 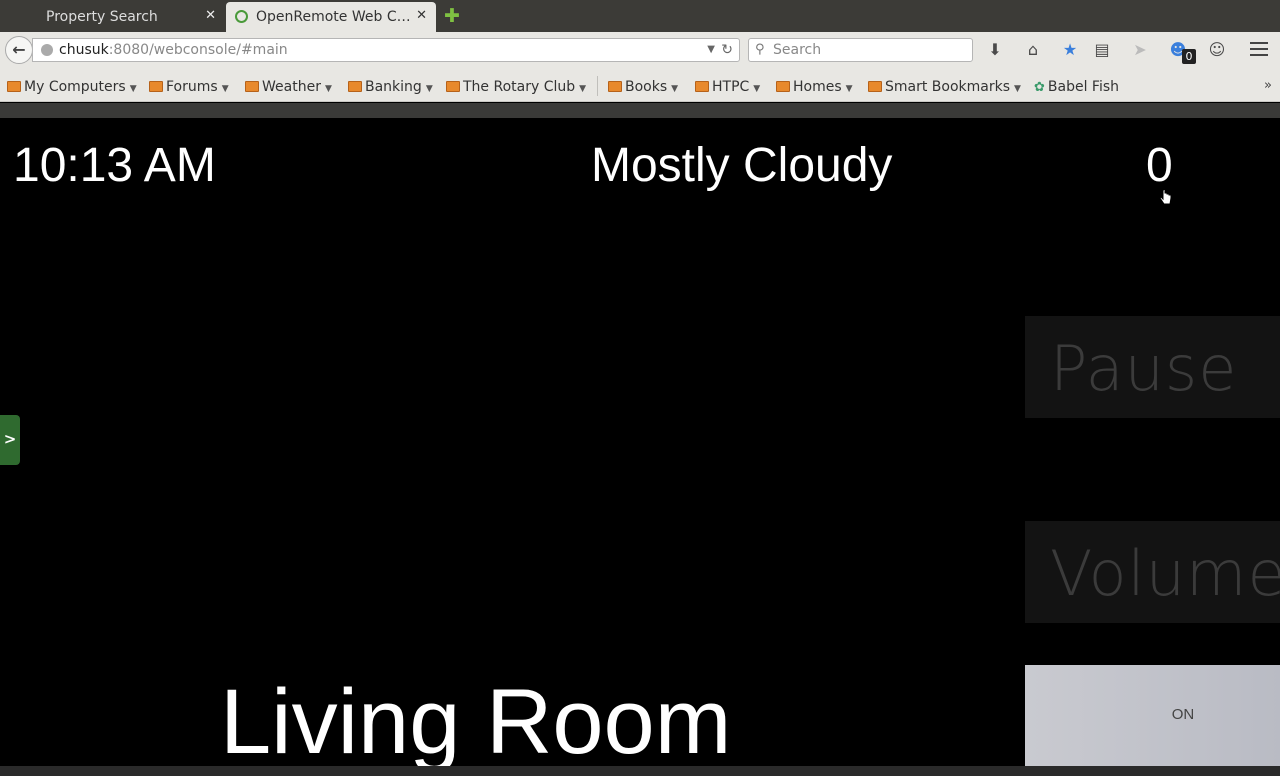 I want to click on reading-list-icon: ▤, so click(x=1102, y=51).